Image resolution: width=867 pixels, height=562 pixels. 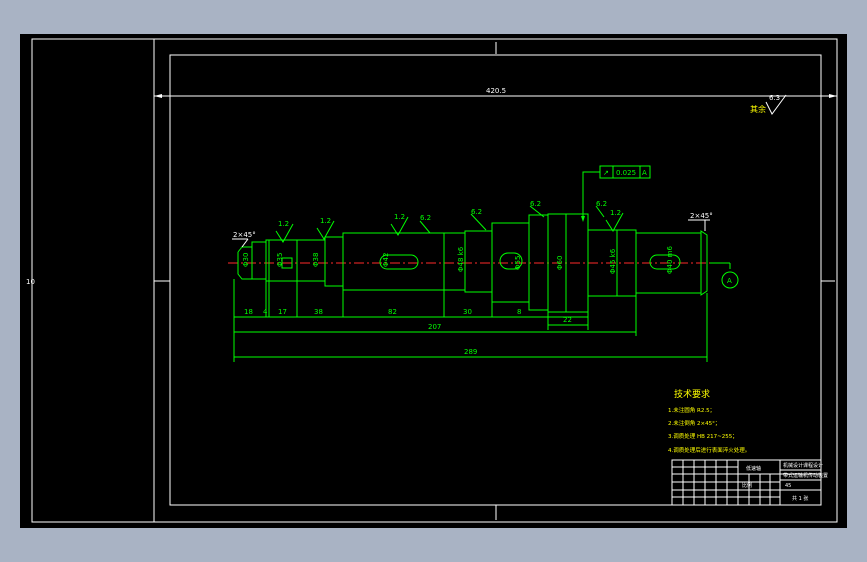 What do you see at coordinates (709, 450) in the screenshot?
I see `svg-text: 4.调质处理后进行表面淬火处理。` at bounding box center [709, 450].